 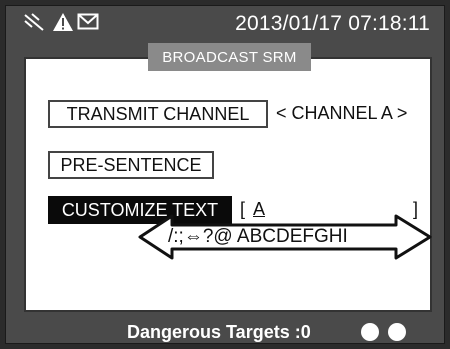 What do you see at coordinates (219, 332) in the screenshot?
I see `dangerous-targets-label: Dangerous Targets :0` at bounding box center [219, 332].